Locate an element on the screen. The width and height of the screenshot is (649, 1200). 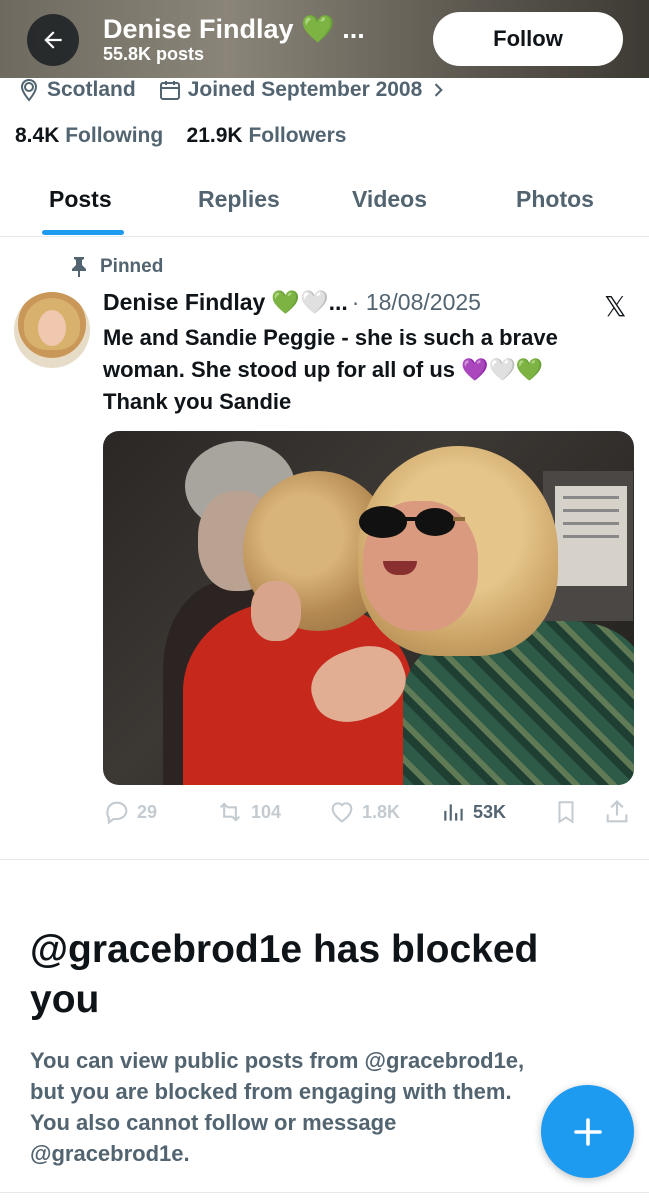
header-name-text: Denise Findlay is located at coordinates (198, 29).